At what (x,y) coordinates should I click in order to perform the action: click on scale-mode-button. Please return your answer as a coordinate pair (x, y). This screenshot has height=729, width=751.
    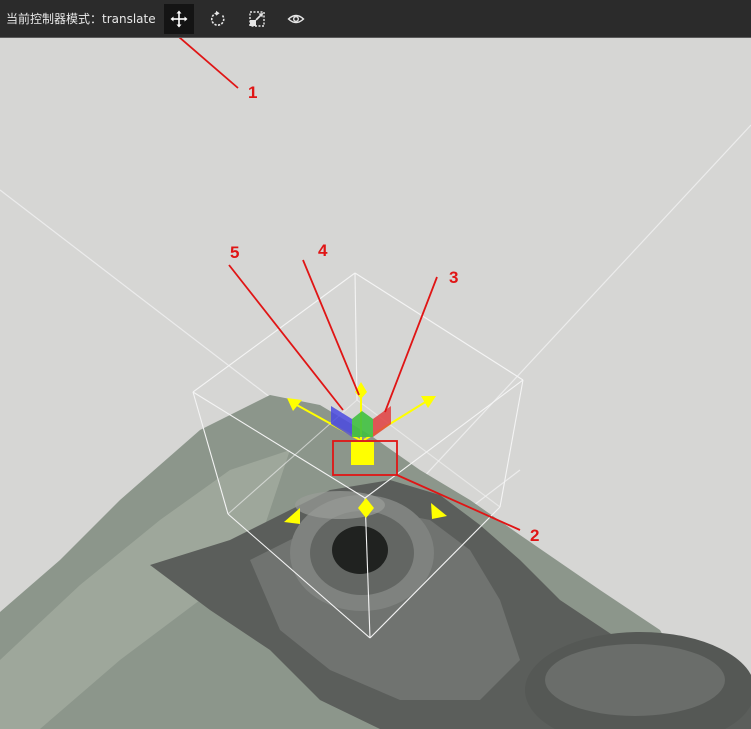
    Looking at the image, I should click on (257, 19).